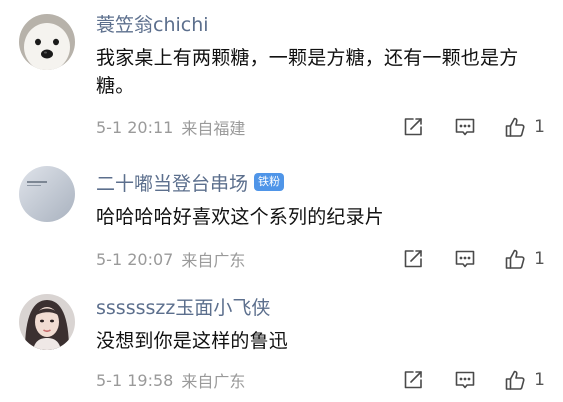  What do you see at coordinates (135, 259) in the screenshot?
I see `timestamp: 5-1 20:07` at bounding box center [135, 259].